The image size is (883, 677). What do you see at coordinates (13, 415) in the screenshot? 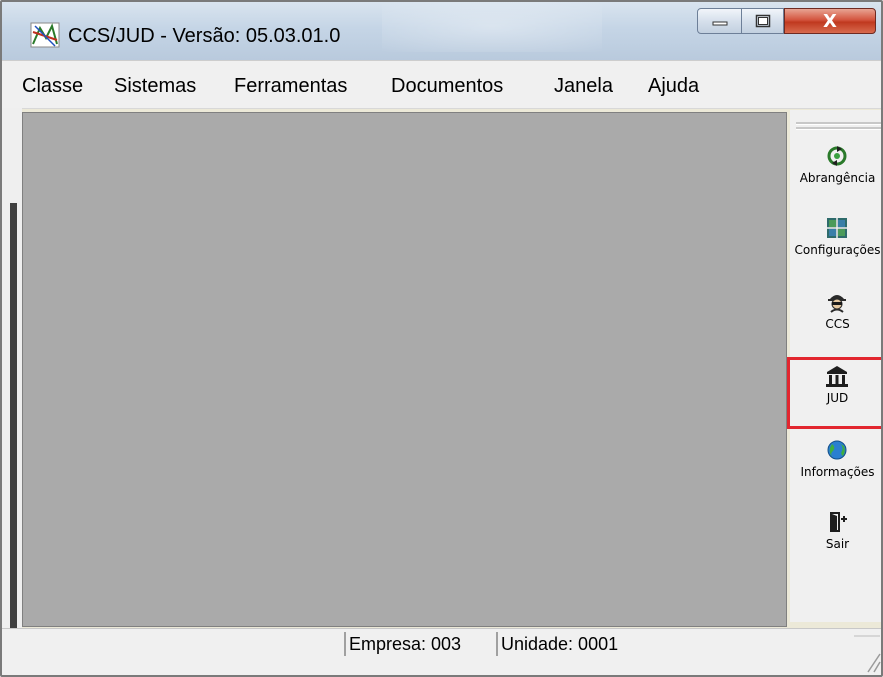
I see `left-border-bar` at bounding box center [13, 415].